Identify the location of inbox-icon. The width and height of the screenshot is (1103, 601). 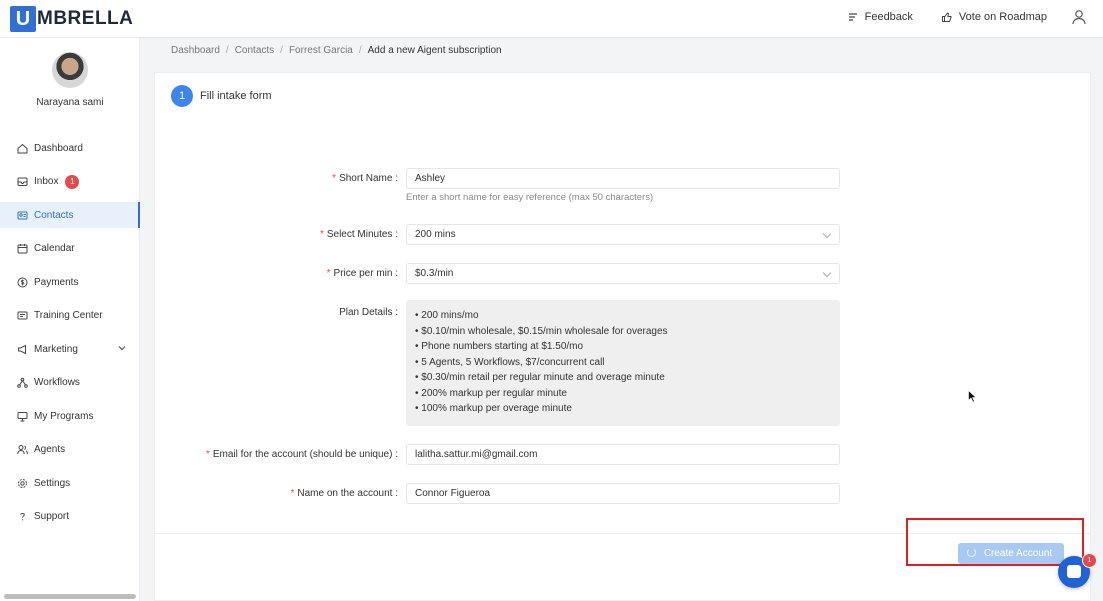
(22, 181).